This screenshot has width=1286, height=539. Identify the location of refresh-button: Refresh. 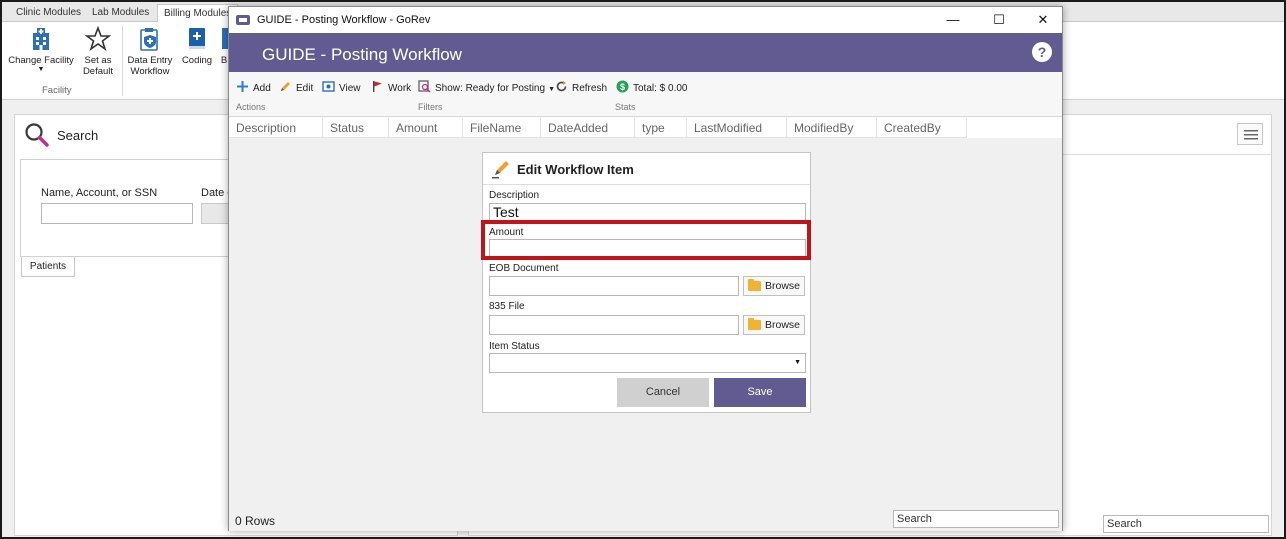
(581, 88).